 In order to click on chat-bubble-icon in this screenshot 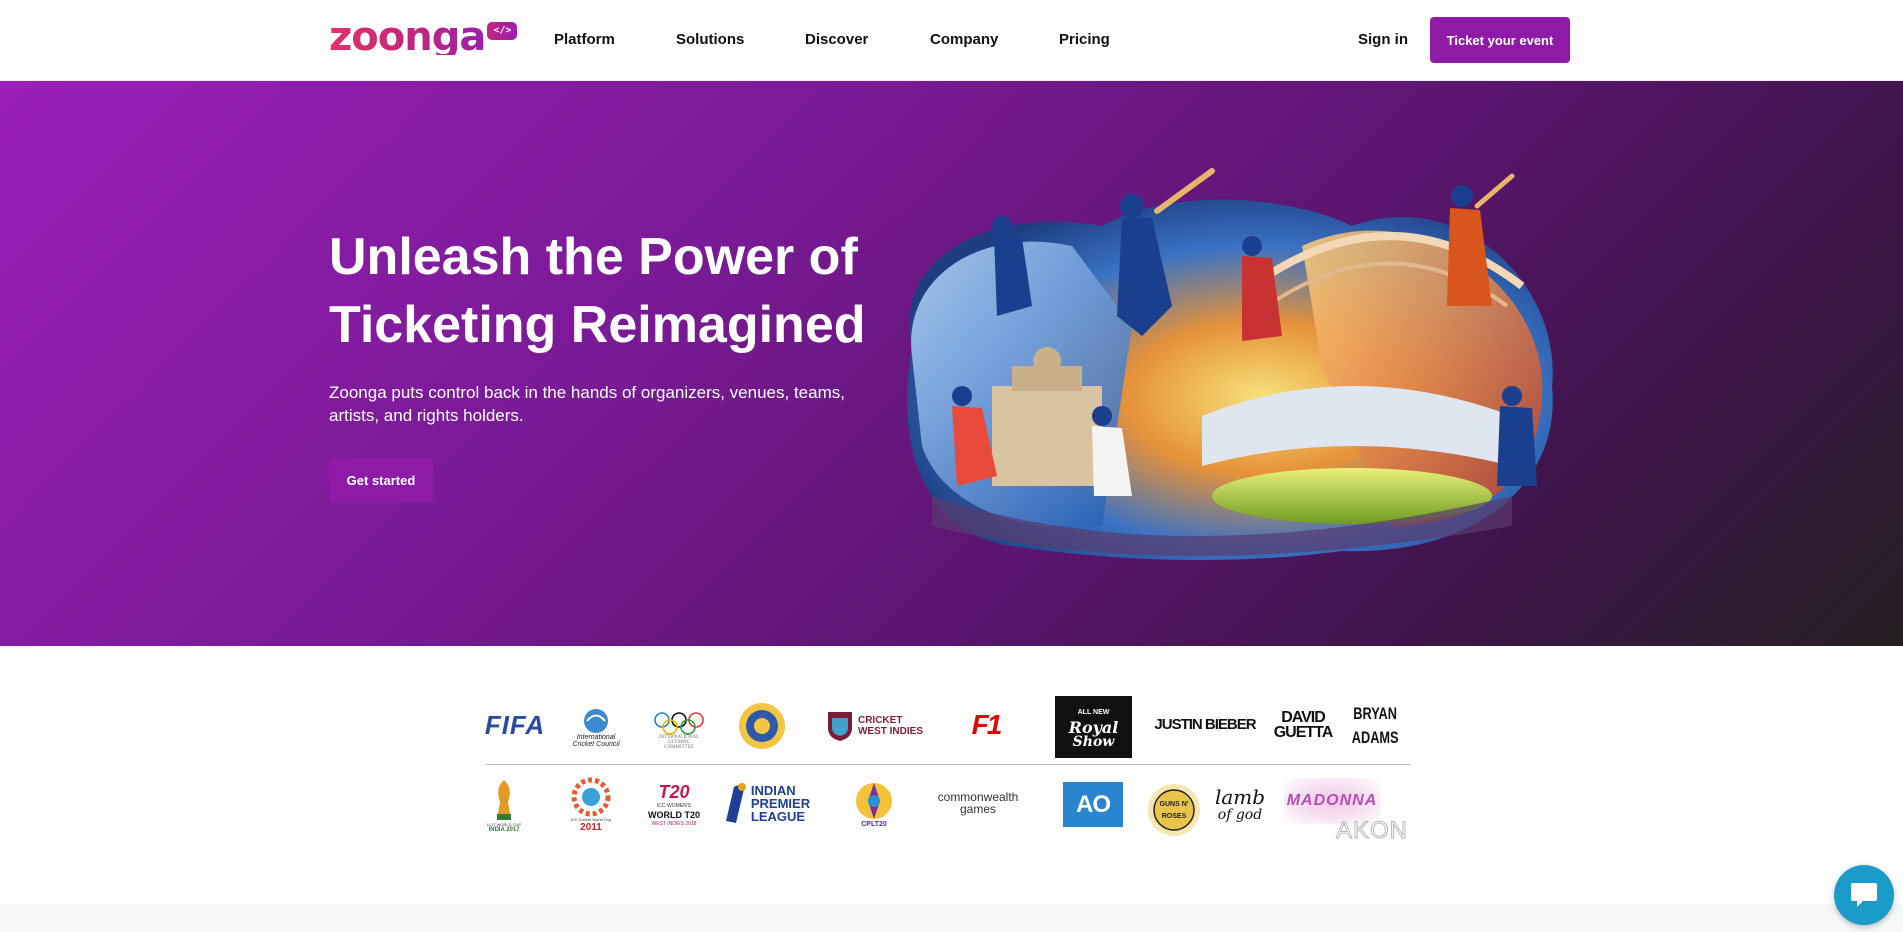, I will do `click(1864, 895)`.